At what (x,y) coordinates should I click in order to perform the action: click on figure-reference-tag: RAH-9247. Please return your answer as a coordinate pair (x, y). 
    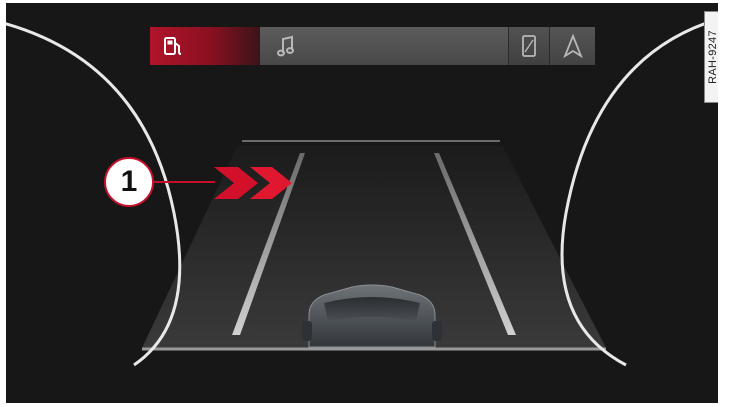
    Looking at the image, I should click on (711, 57).